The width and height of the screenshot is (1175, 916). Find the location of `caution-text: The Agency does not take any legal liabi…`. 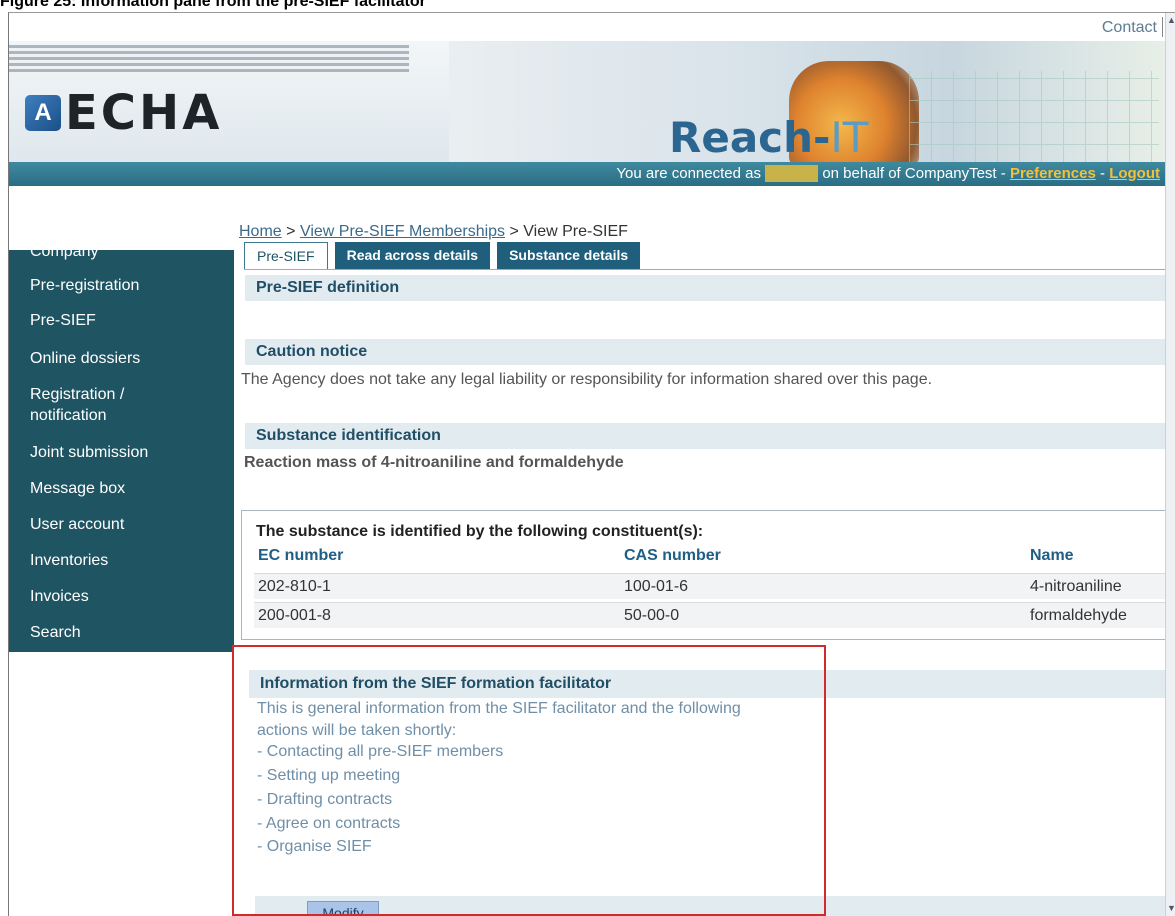

caution-text: The Agency does not take any legal liabi… is located at coordinates (587, 379).